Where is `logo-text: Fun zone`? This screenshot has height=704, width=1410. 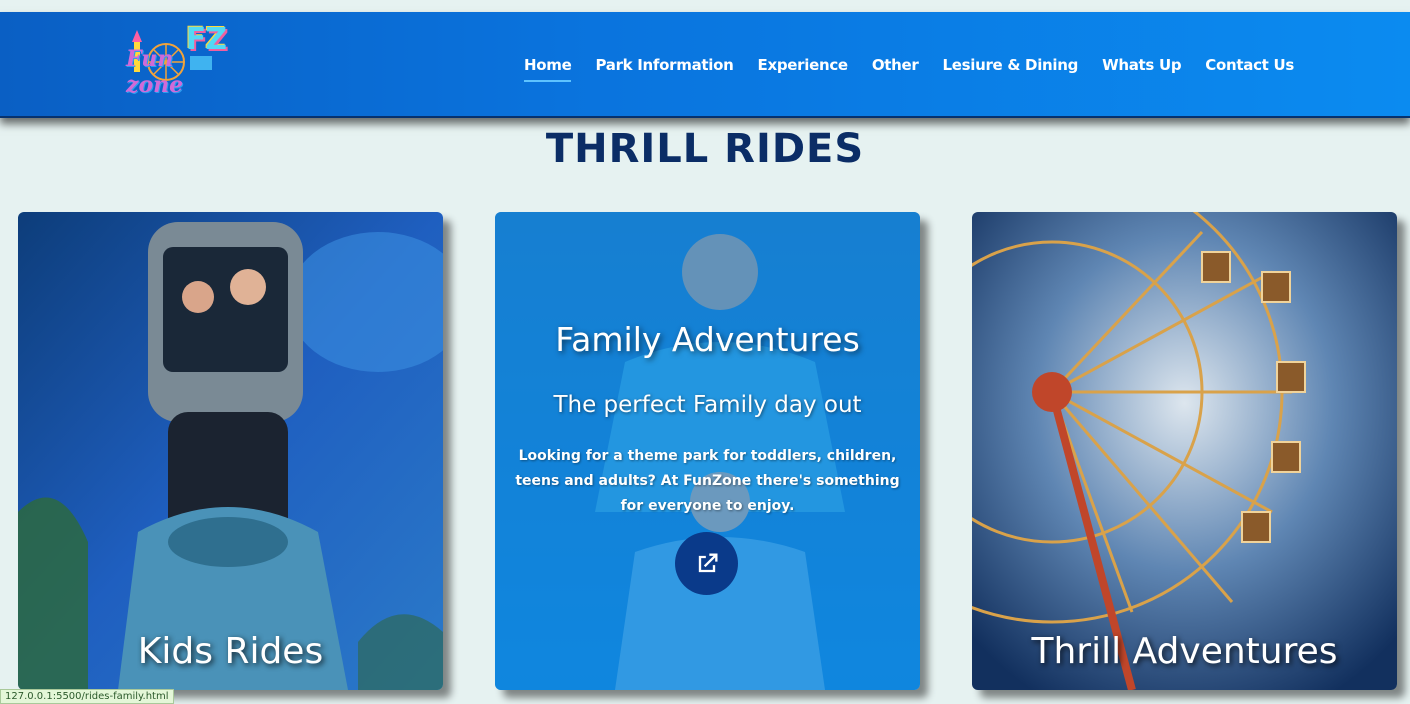 logo-text: Fun zone is located at coordinates (155, 72).